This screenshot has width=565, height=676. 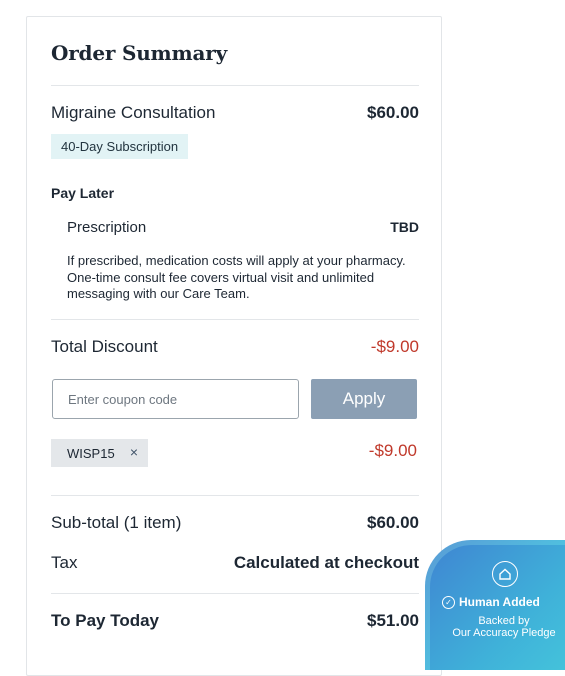 I want to click on apply-coupon-button: Apply, so click(x=364, y=399).